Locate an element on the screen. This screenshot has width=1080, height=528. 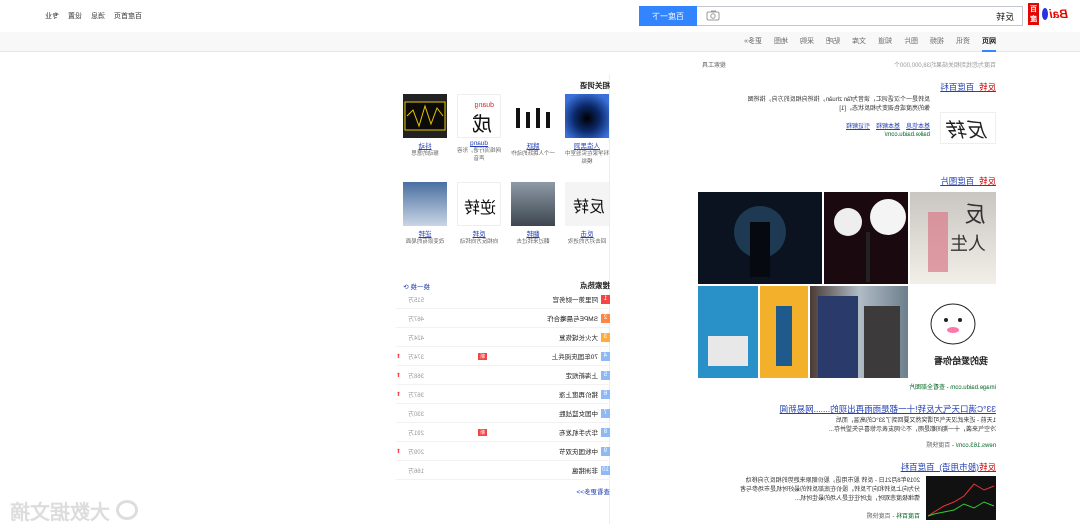
result-title-news: 33°C满口天气大反转!十一都是雨雨再出现的.......网易新闻 is located at coordinates (888, 409).